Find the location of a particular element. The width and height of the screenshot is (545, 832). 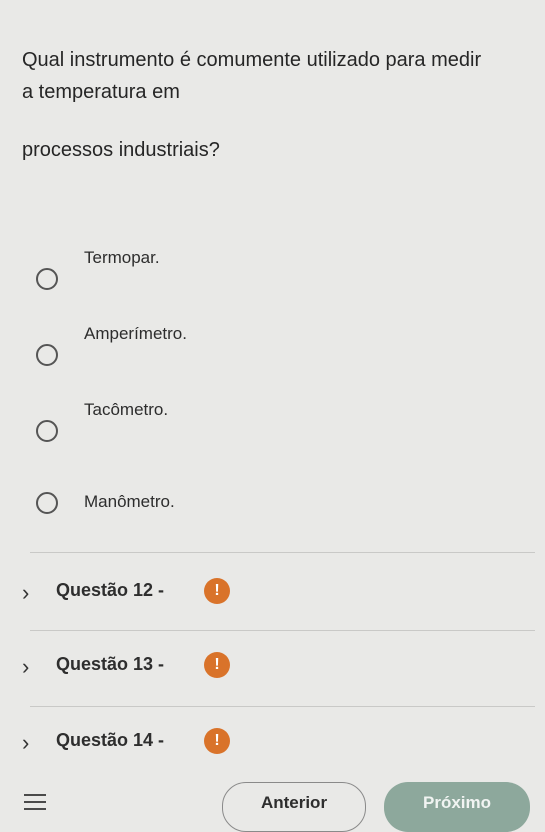

next-button: Próximo is located at coordinates (457, 807).